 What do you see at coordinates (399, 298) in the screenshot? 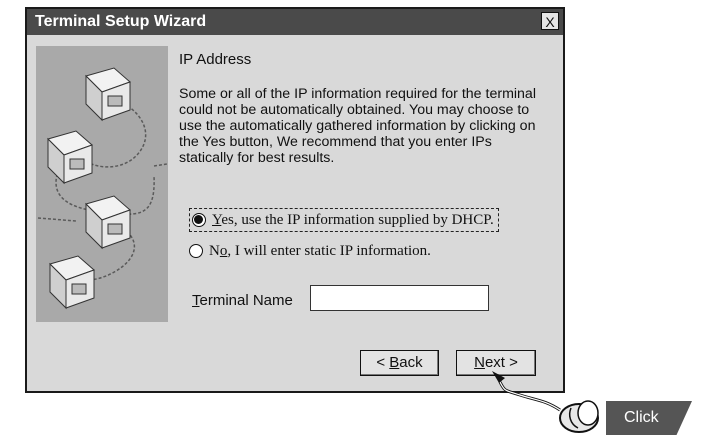
I see `terminal-name-input` at bounding box center [399, 298].